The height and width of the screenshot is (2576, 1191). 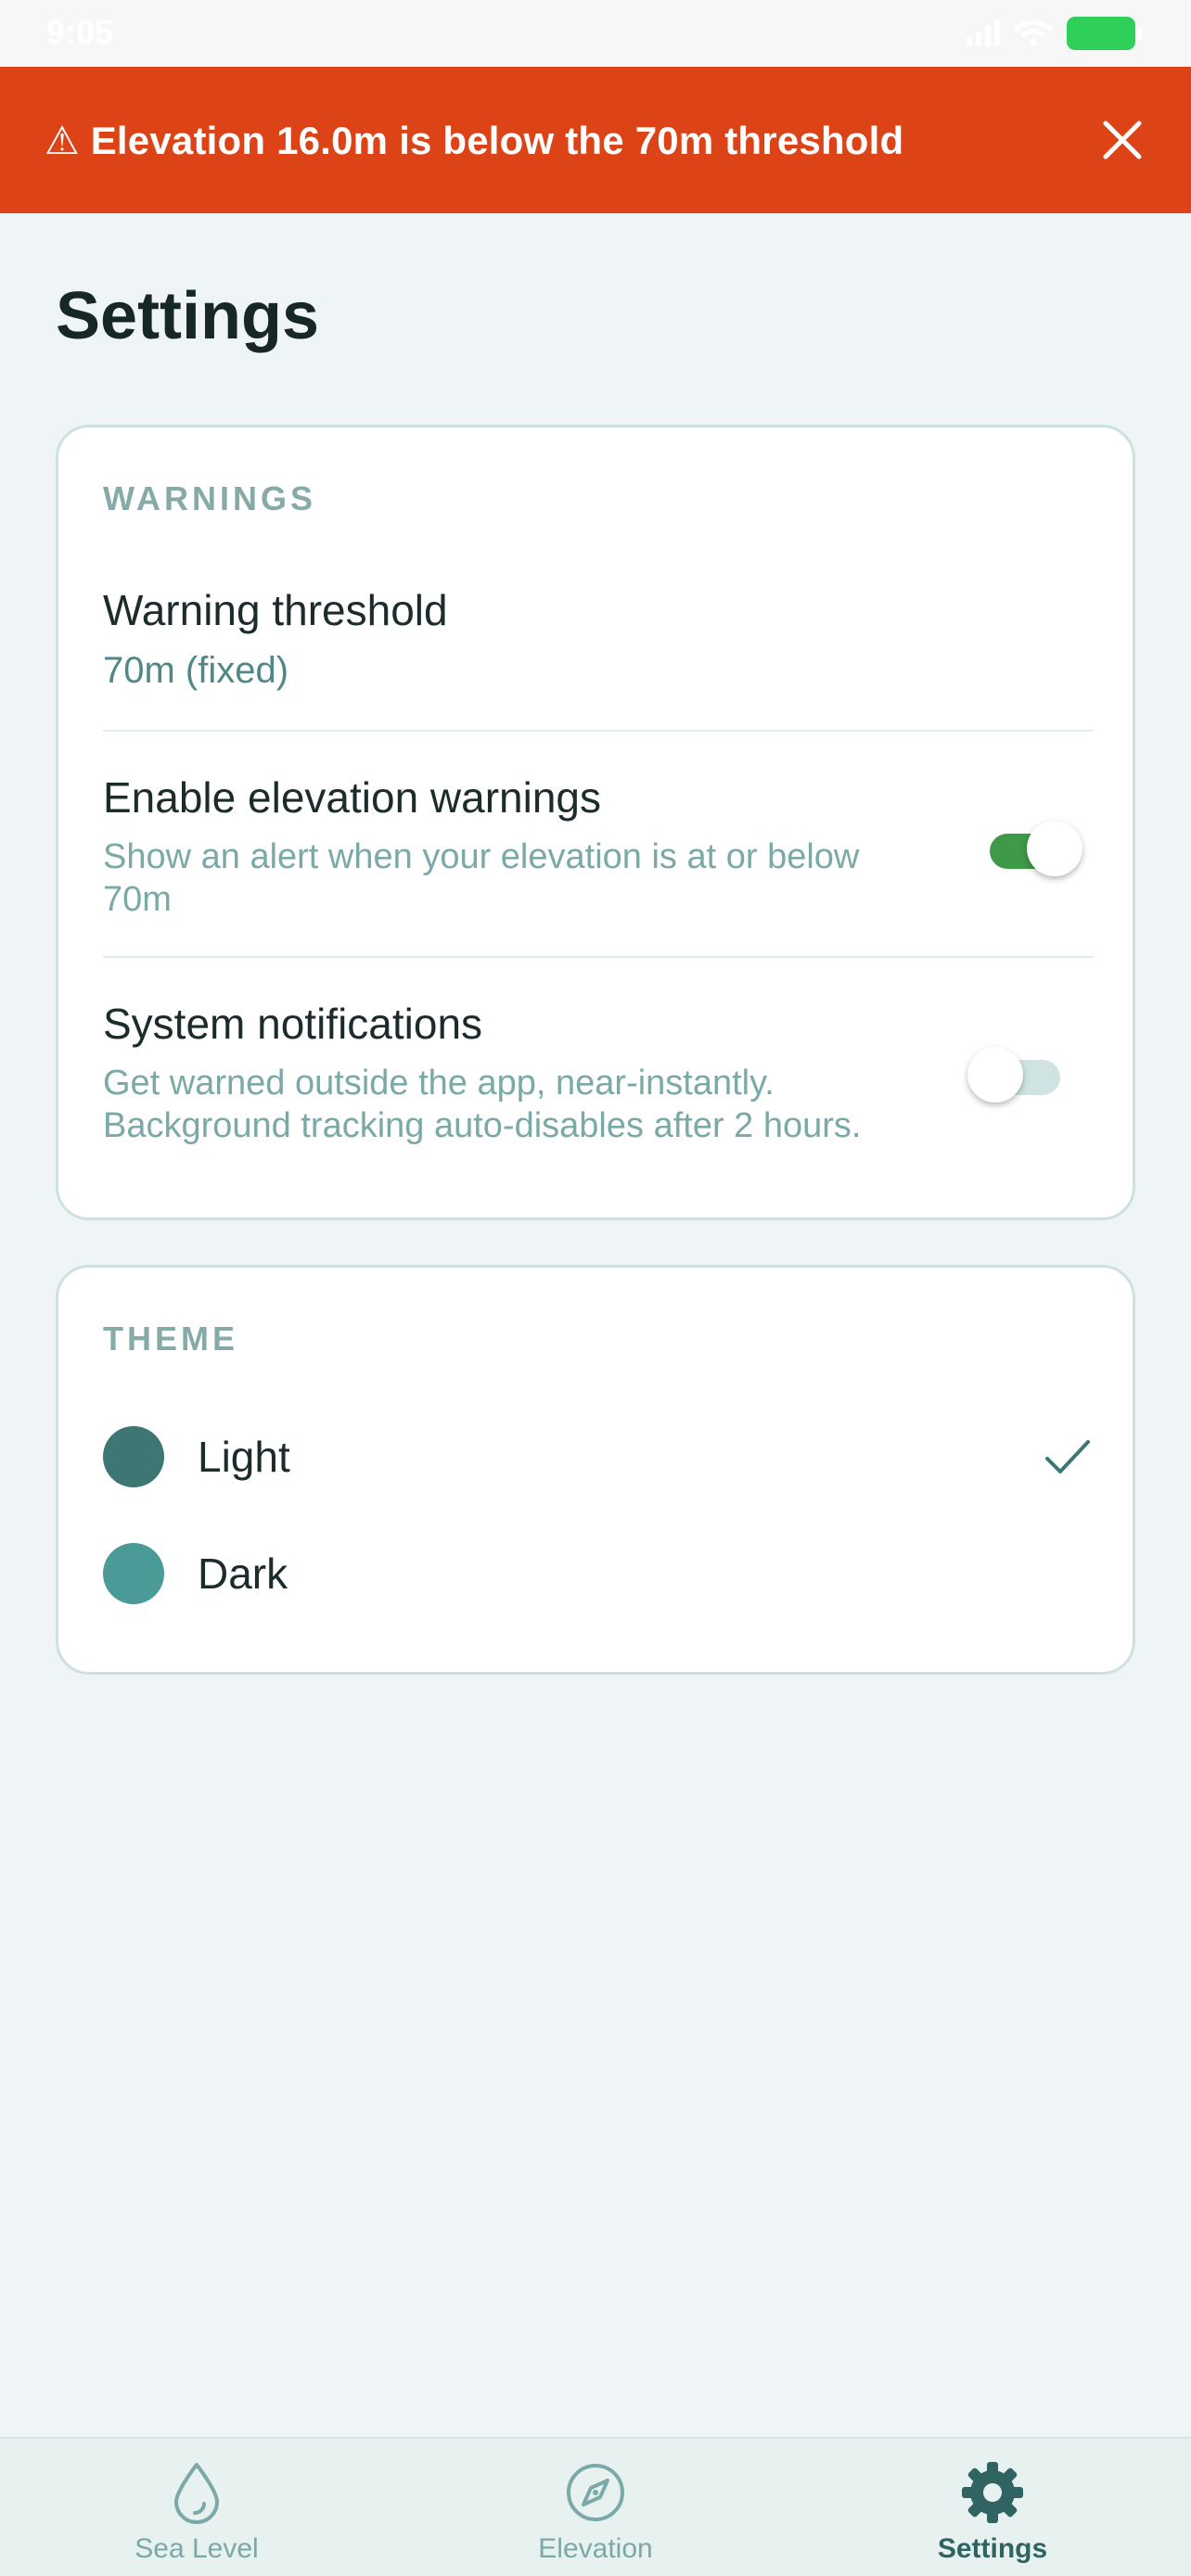 I want to click on nav-label: Settings, so click(x=992, y=2548).